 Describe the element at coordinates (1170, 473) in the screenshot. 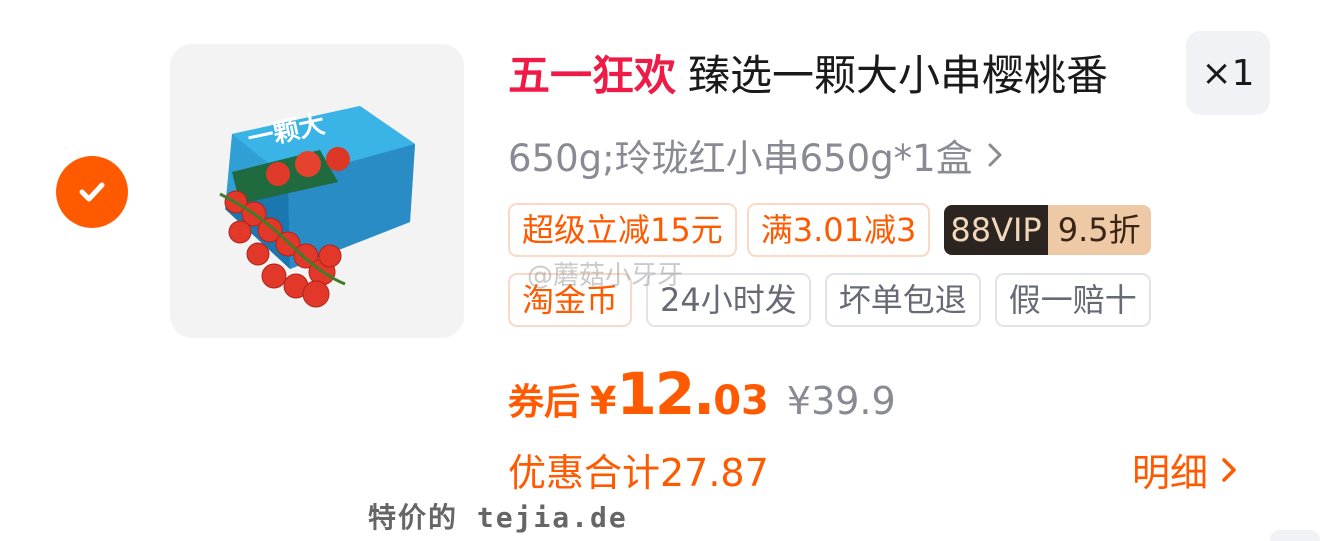

I see `detail-label: 明细` at that location.